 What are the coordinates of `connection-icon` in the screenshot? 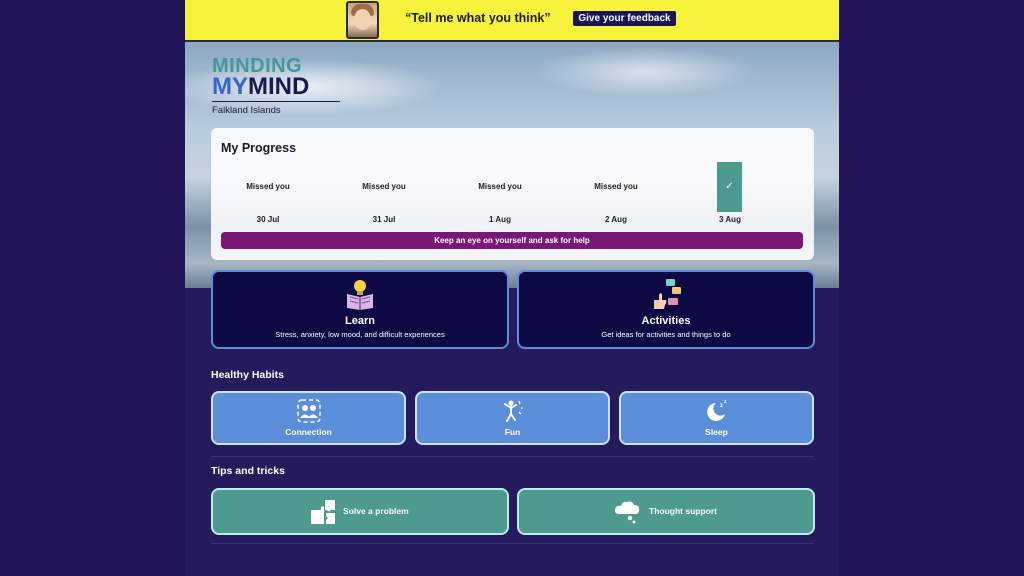 It's located at (308, 411).